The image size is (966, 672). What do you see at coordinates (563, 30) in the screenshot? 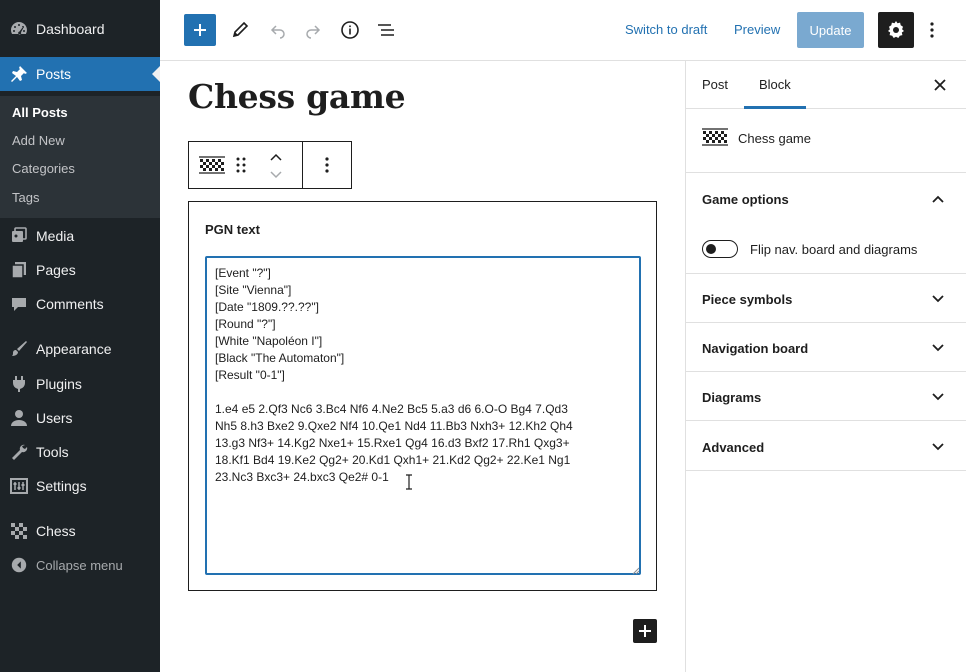
I see `editor-header: Switch to draft Preview Update` at bounding box center [563, 30].